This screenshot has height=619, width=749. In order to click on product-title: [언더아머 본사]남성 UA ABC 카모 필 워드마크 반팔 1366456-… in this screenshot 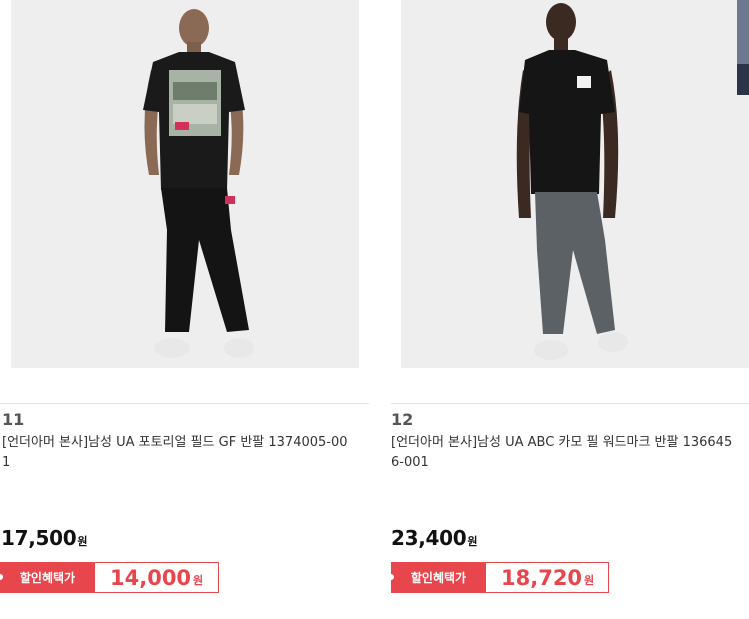, I will do `click(565, 453)`.